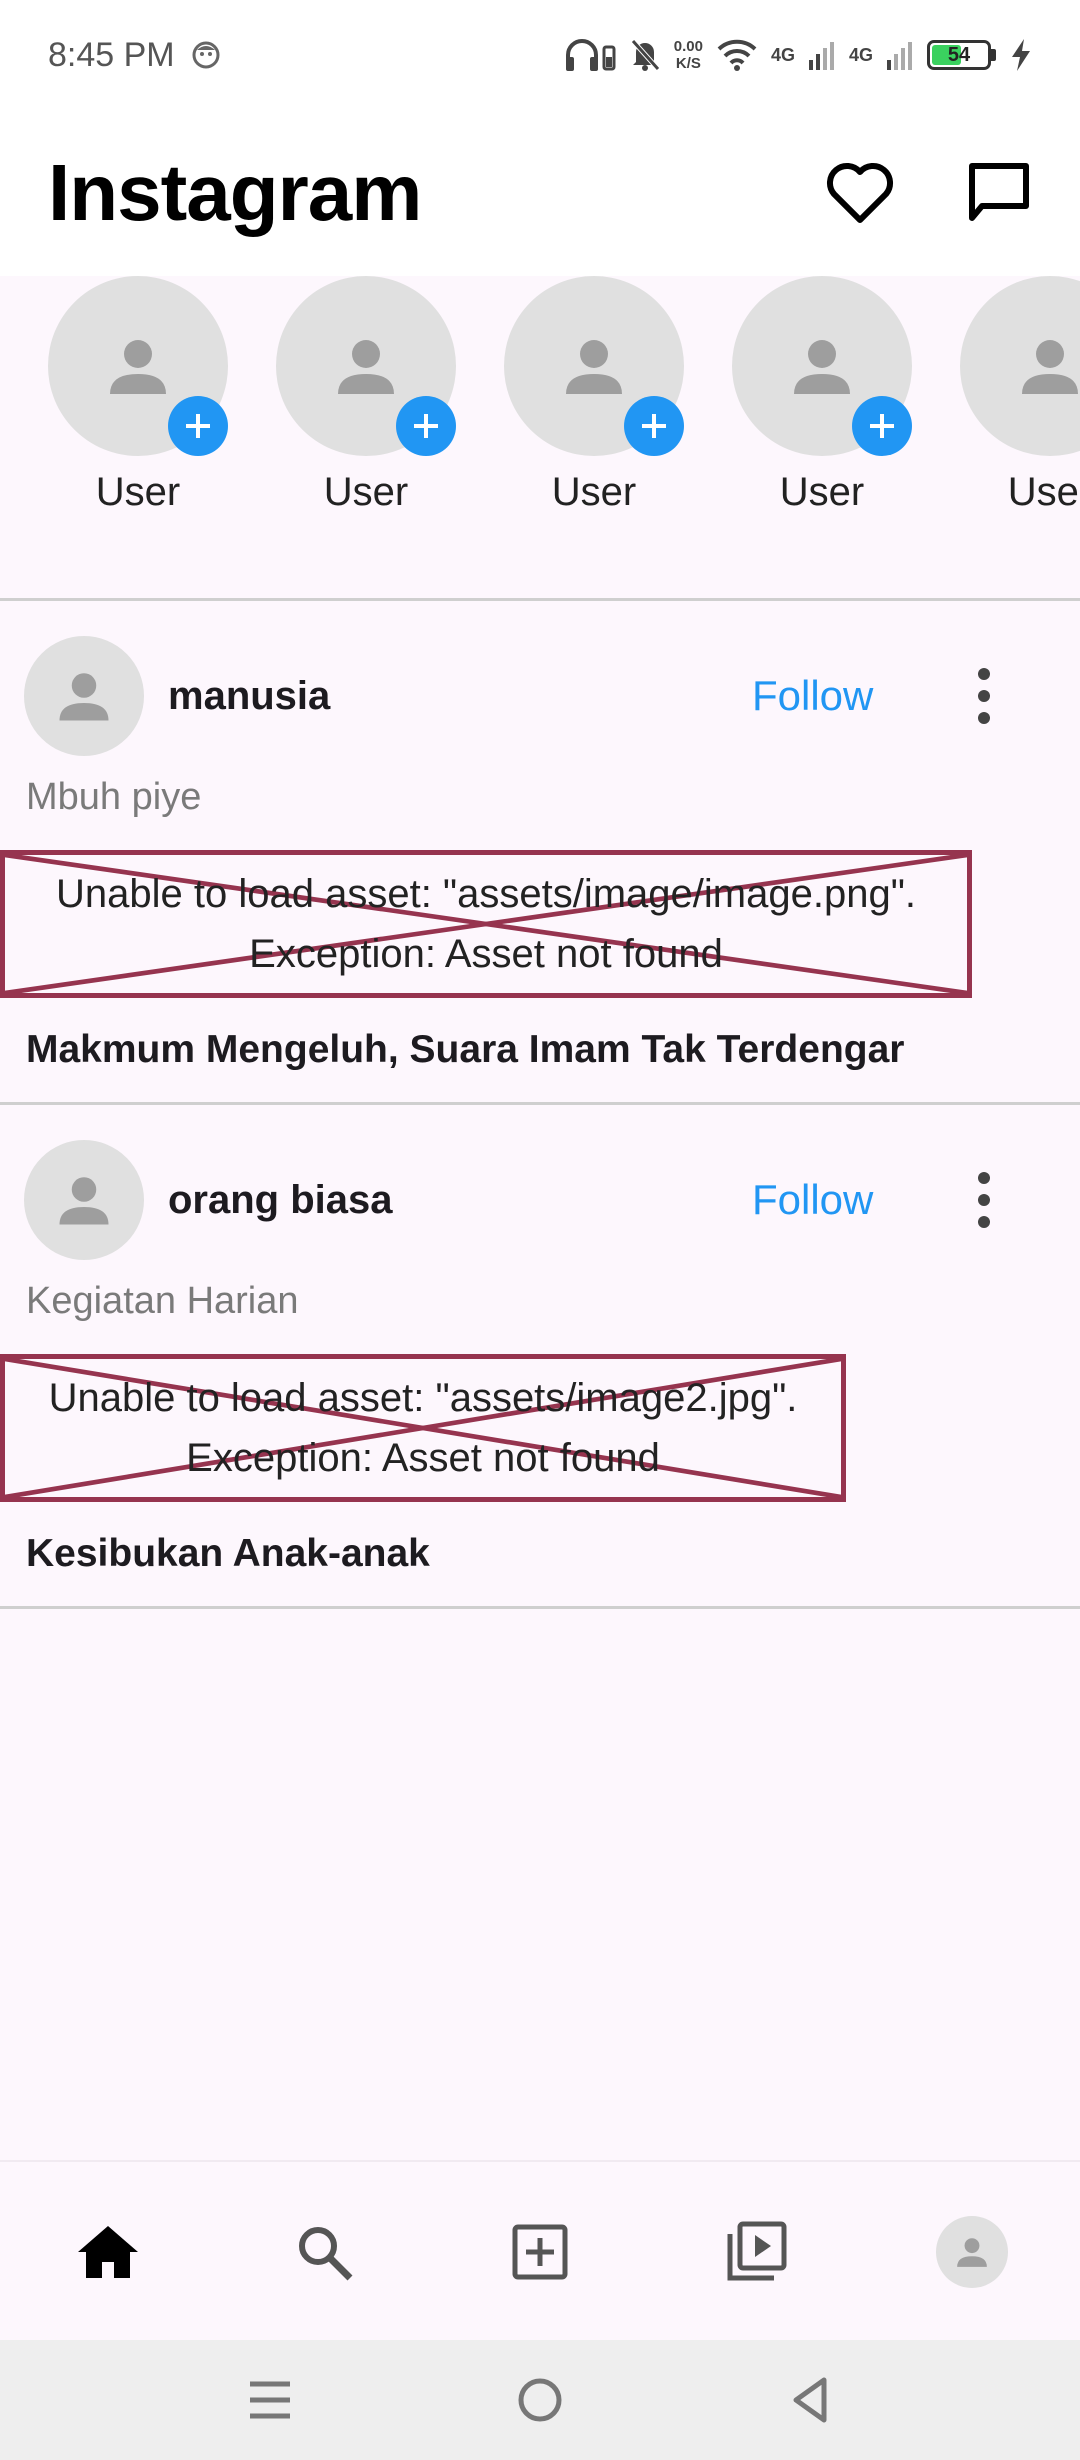  I want to click on post-header: manusia Follow, so click(540, 696).